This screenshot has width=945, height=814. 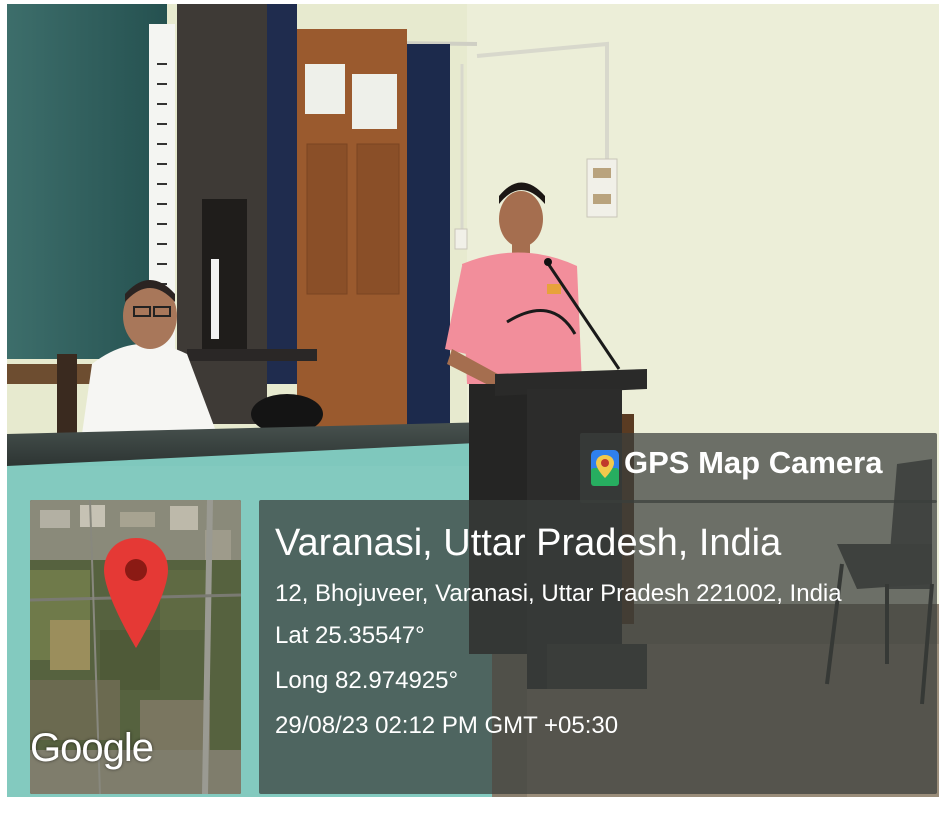 I want to click on place-name: Varanasi, Uttar Pradesh, India, so click(x=528, y=543).